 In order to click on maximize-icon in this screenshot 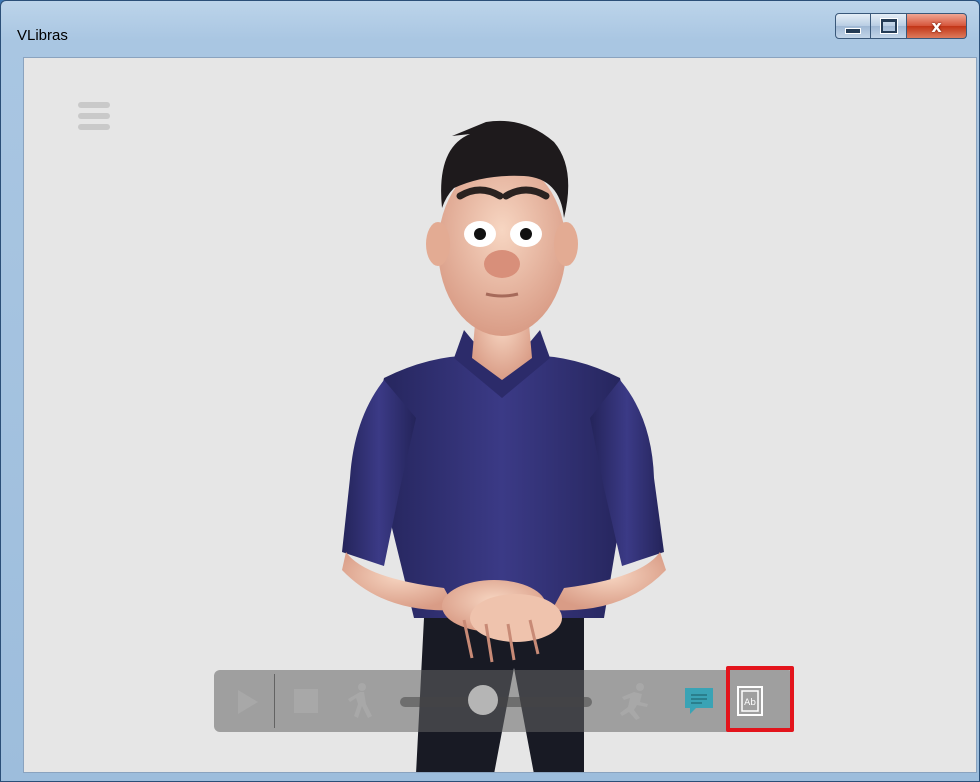, I will do `click(888, 26)`.